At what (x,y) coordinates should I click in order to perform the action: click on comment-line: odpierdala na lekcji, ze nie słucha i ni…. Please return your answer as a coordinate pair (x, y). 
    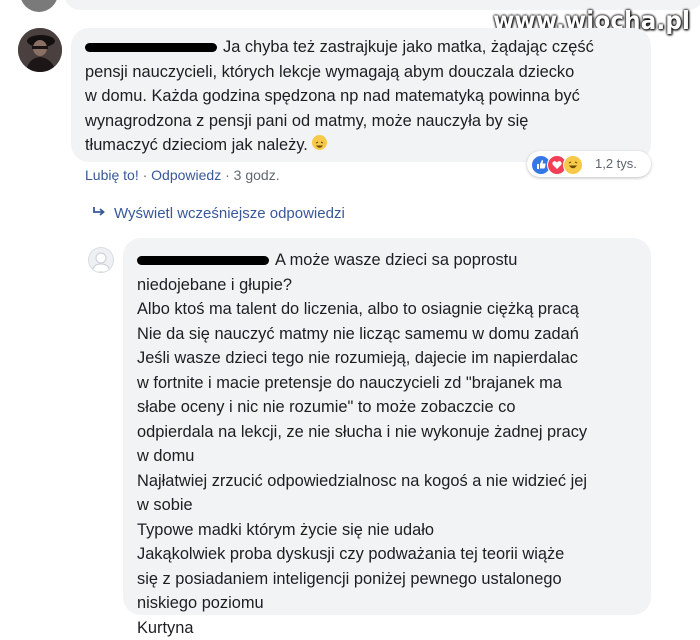
    Looking at the image, I should click on (362, 432).